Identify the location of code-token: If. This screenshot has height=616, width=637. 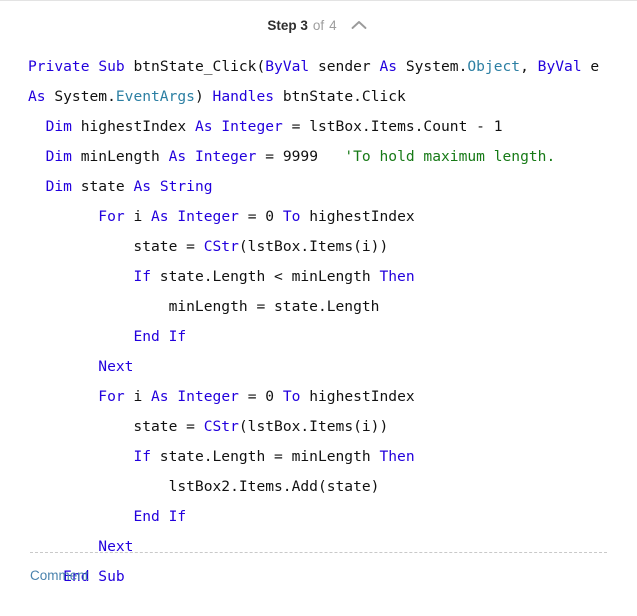
(142, 456).